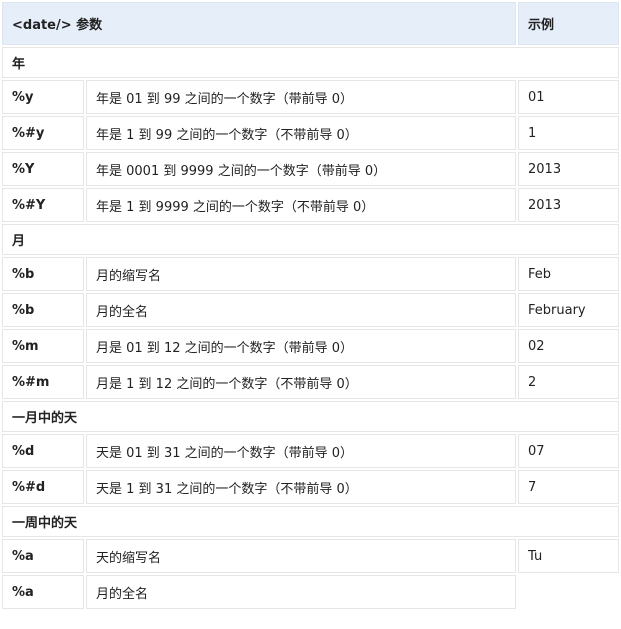 Image resolution: width=621 pixels, height=629 pixels. I want to click on param-desc: 月是 1 到 12 之间的一个数字（不带前导 0）, so click(301, 382).